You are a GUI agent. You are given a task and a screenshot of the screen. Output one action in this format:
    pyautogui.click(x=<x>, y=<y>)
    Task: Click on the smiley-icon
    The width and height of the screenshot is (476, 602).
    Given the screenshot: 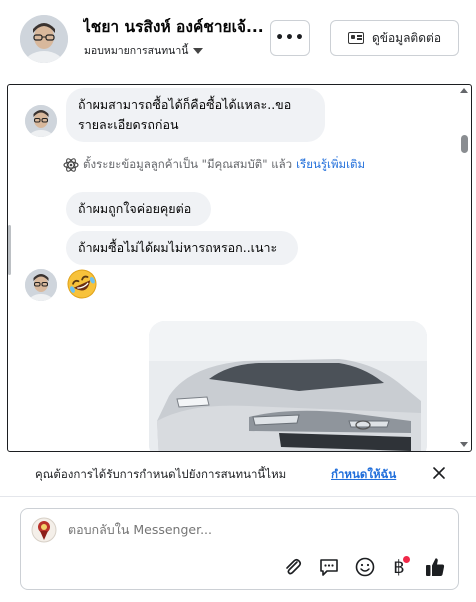 What is the action you would take?
    pyautogui.click(x=365, y=567)
    